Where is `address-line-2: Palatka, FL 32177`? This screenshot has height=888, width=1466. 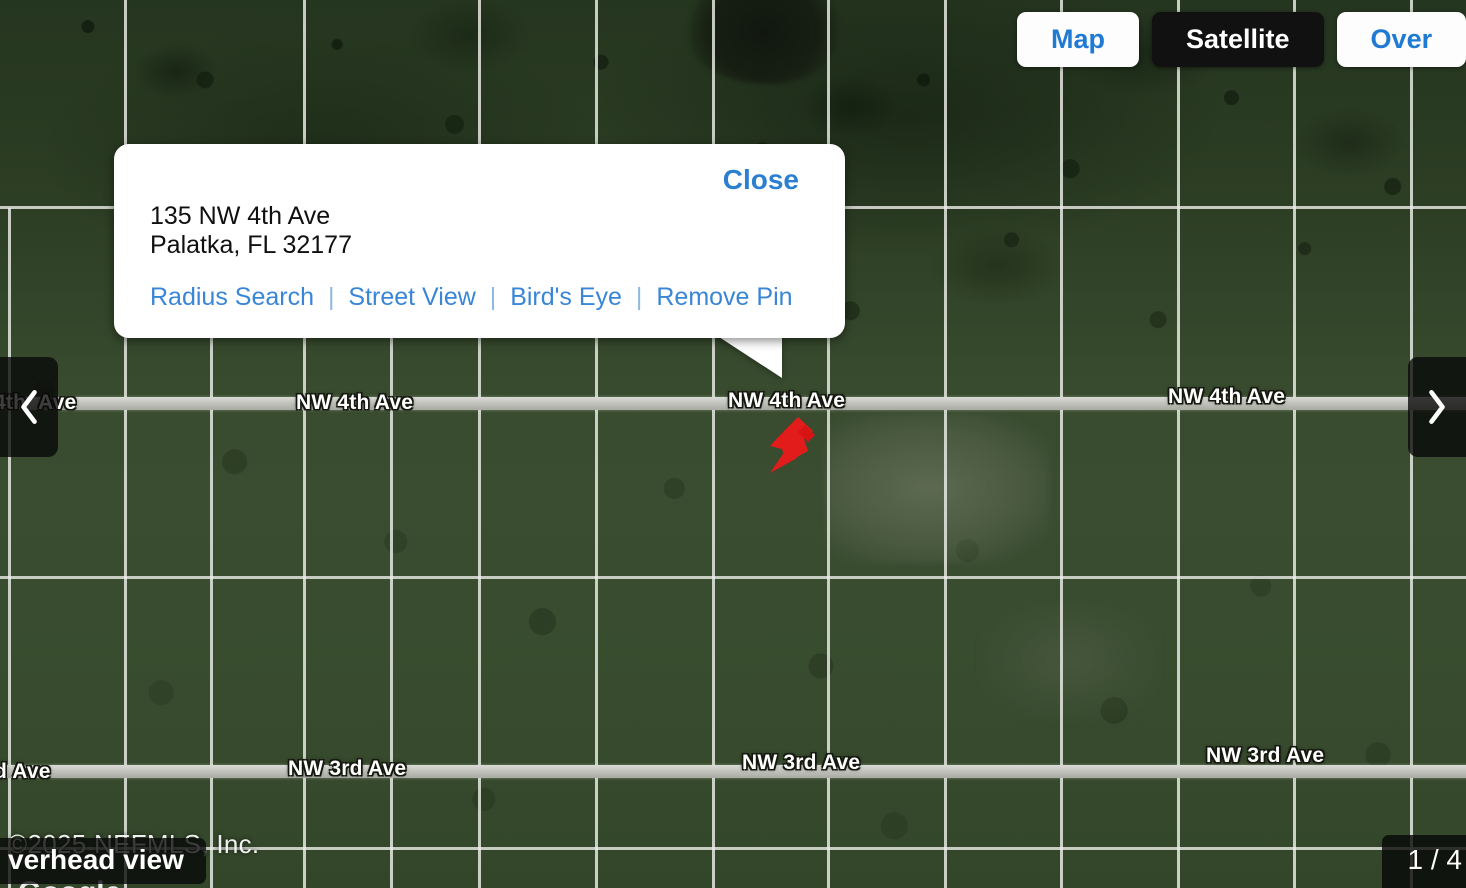
address-line-2: Palatka, FL 32177 is located at coordinates (251, 244).